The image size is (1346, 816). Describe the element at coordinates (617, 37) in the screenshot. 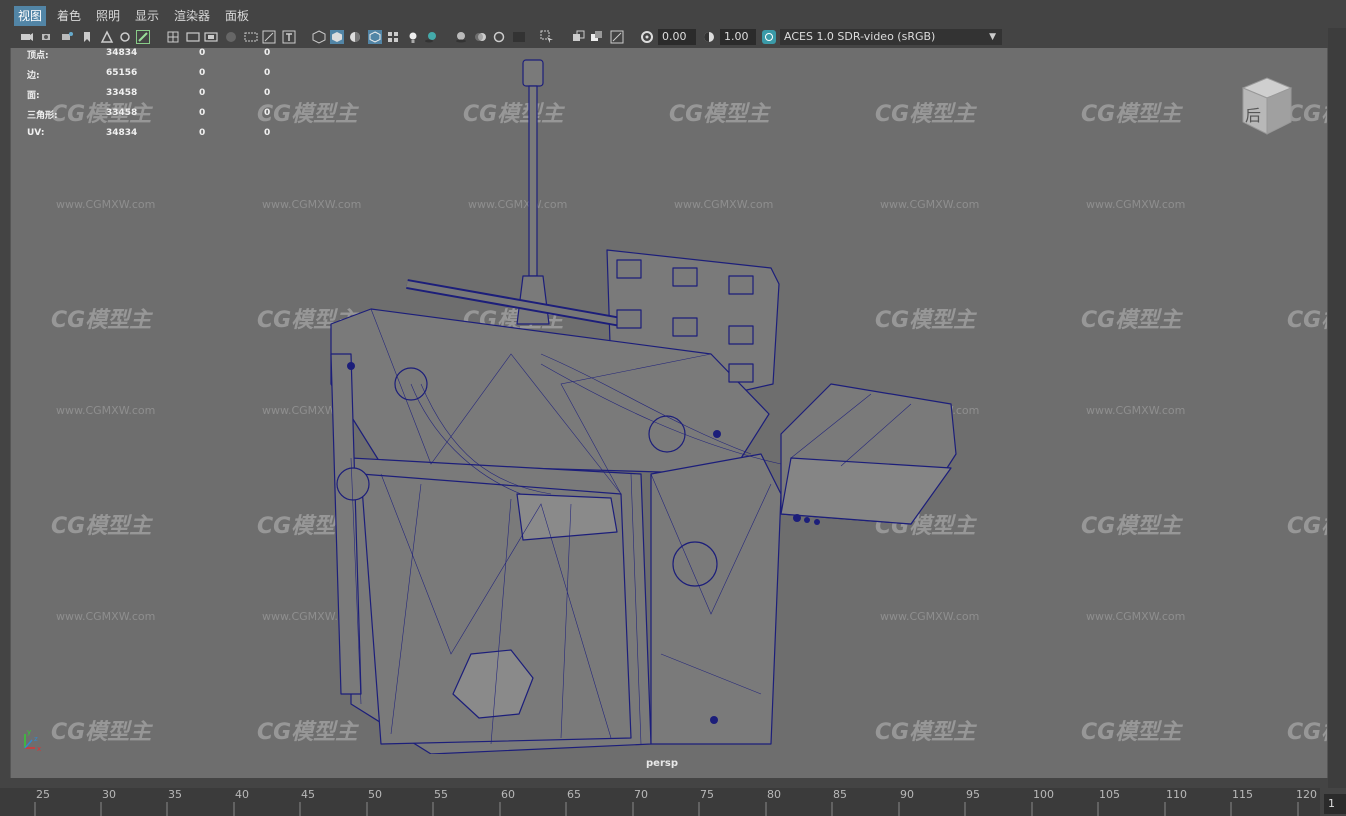

I see `xray-joints-icon` at that location.